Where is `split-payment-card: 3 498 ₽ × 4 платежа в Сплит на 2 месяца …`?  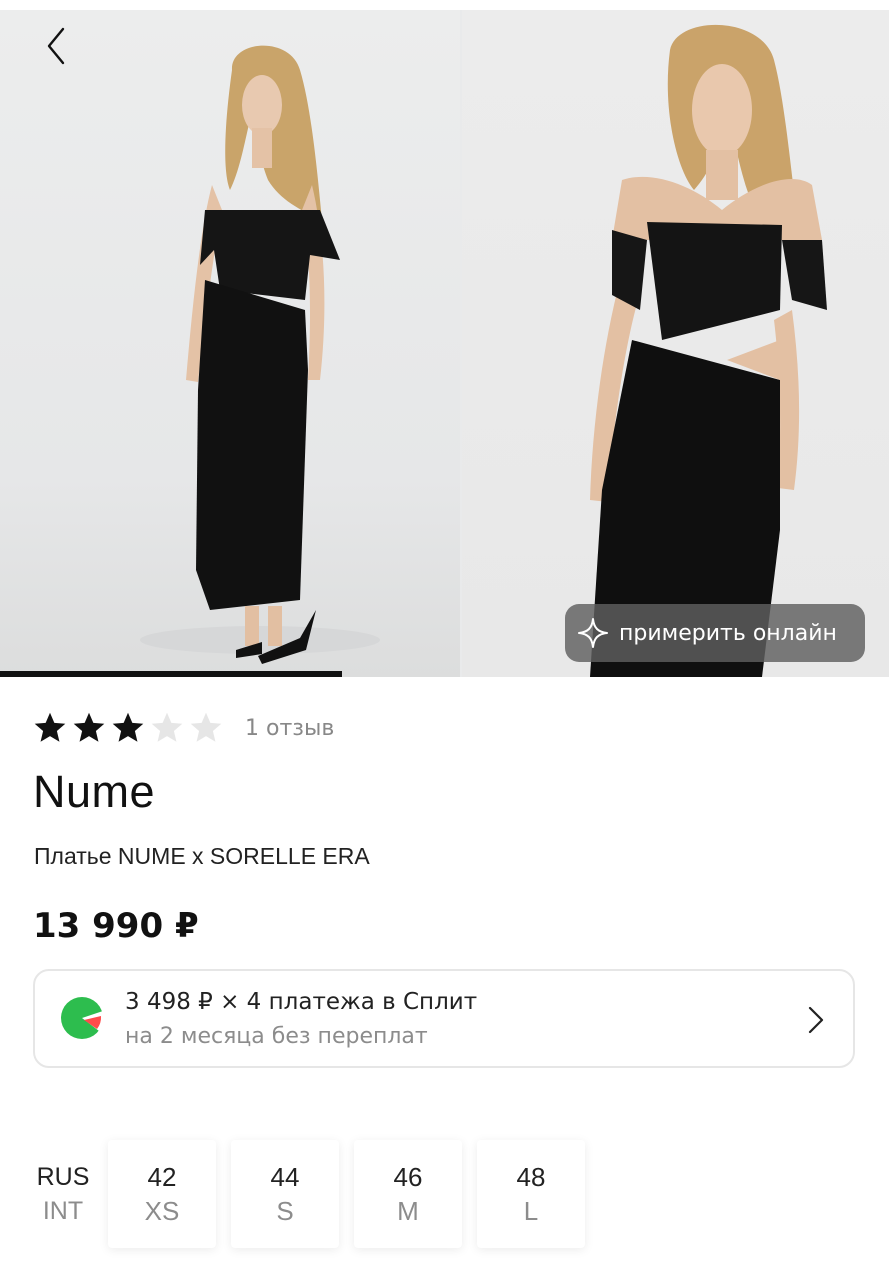 split-payment-card: 3 498 ₽ × 4 платежа в Сплит на 2 месяца … is located at coordinates (444, 1018).